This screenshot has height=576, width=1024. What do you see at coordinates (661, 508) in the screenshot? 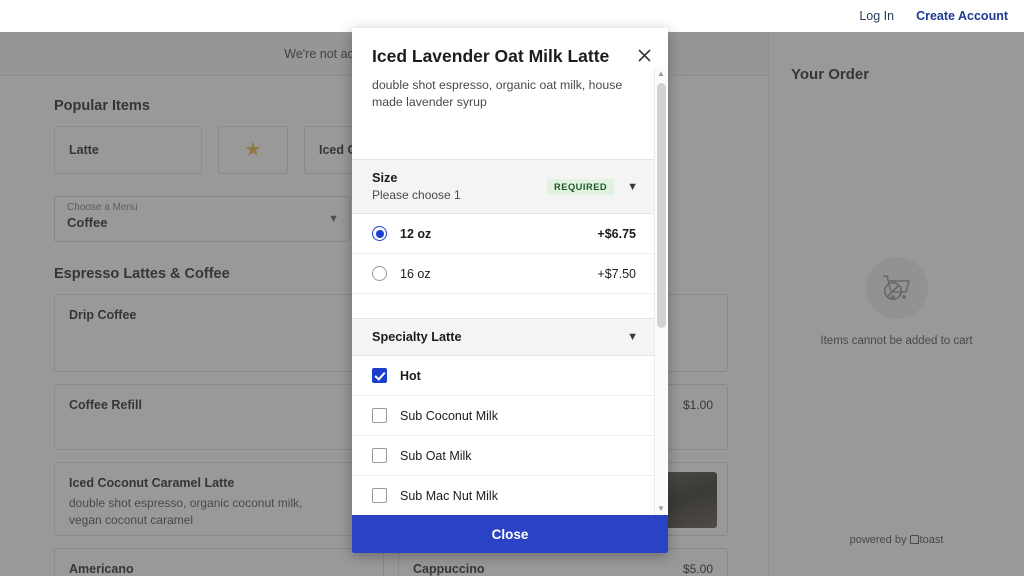
I see `scroll-down-arrow-icon: ▼` at bounding box center [661, 508].